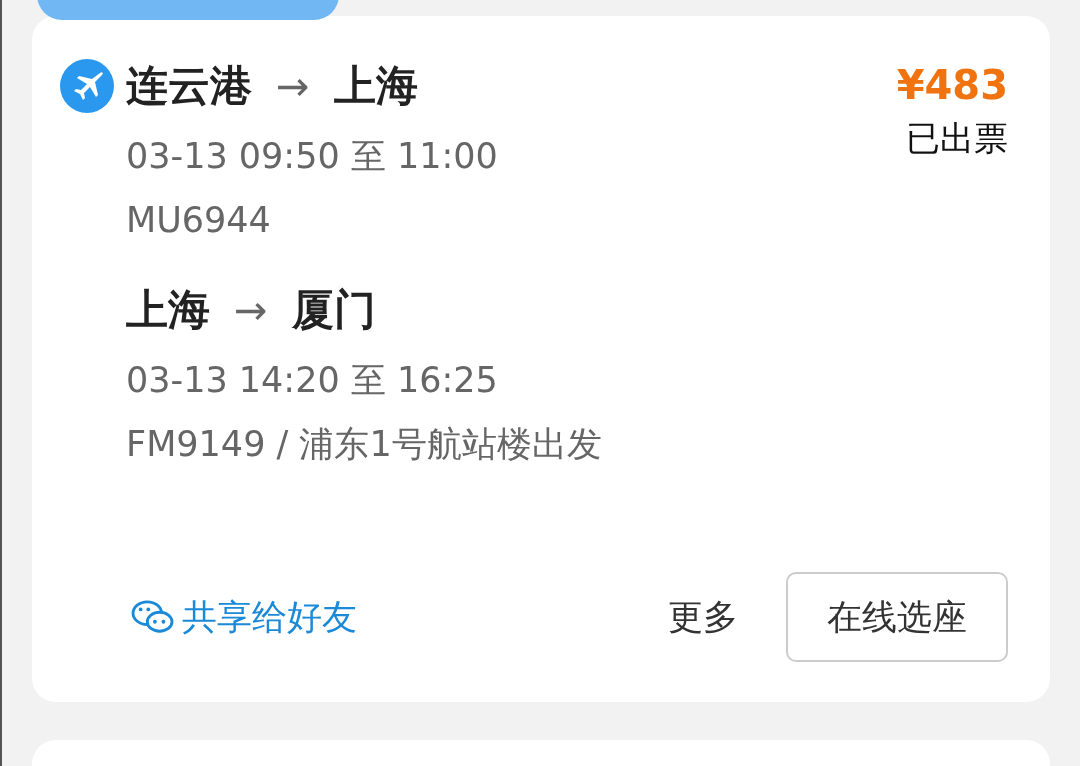 The width and height of the screenshot is (1080, 766). What do you see at coordinates (312, 156) in the screenshot?
I see `flight-time: 03-13 09:50 至 11:00` at bounding box center [312, 156].